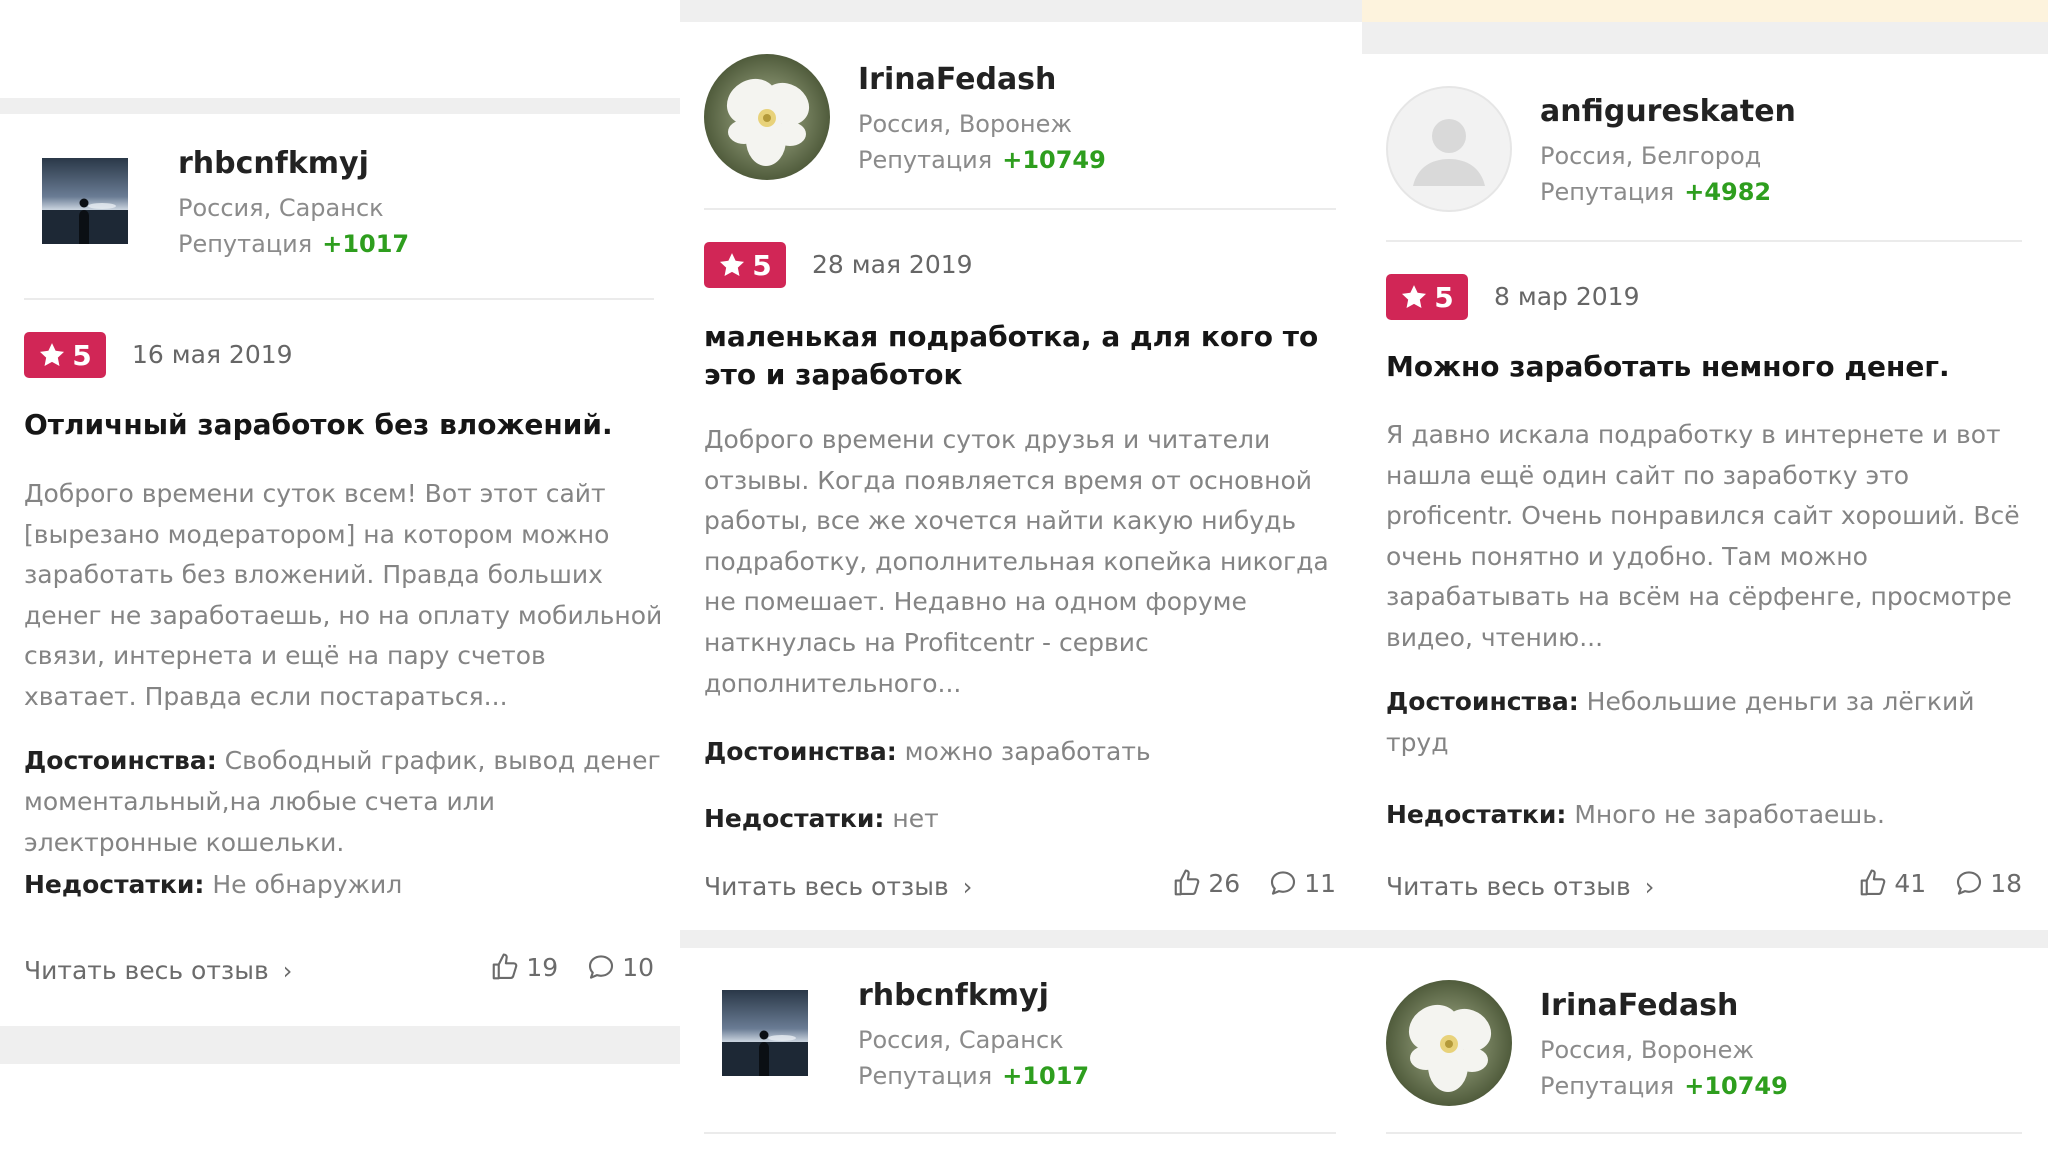 The width and height of the screenshot is (2048, 1152). Describe the element at coordinates (307, 884) in the screenshot. I see `cons-text: Не обнаружил` at that location.